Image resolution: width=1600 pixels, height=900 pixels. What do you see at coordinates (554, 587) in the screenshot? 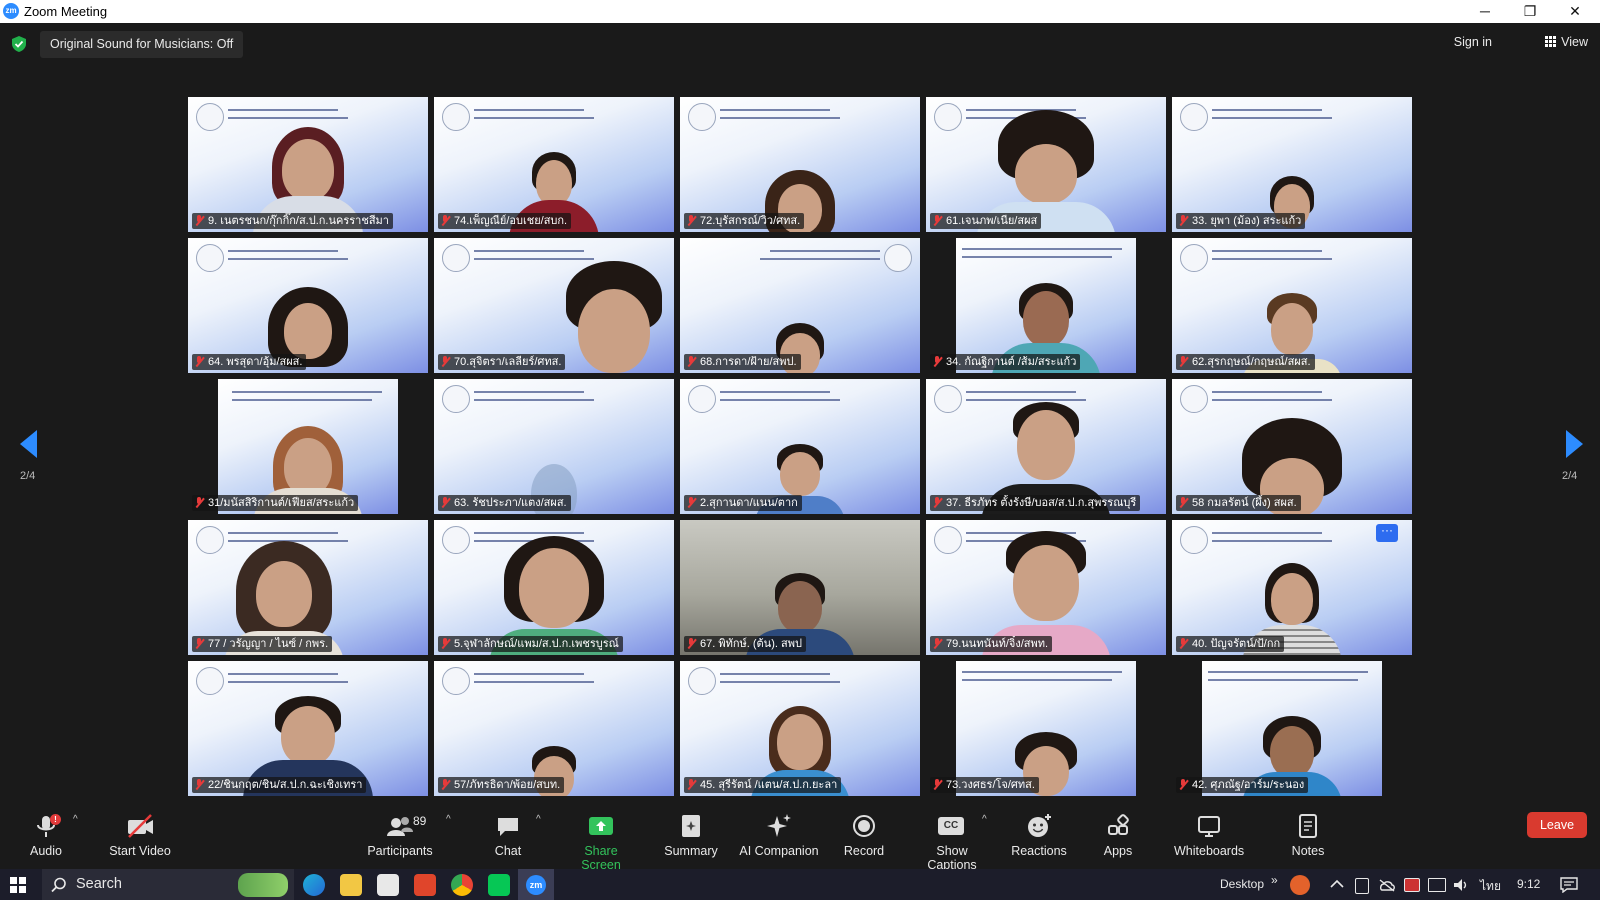
I see `participant-tile: 5.จุฬาลักษณ์/แพม/ส.ป.ก.เพชรบูรณ์` at bounding box center [554, 587].